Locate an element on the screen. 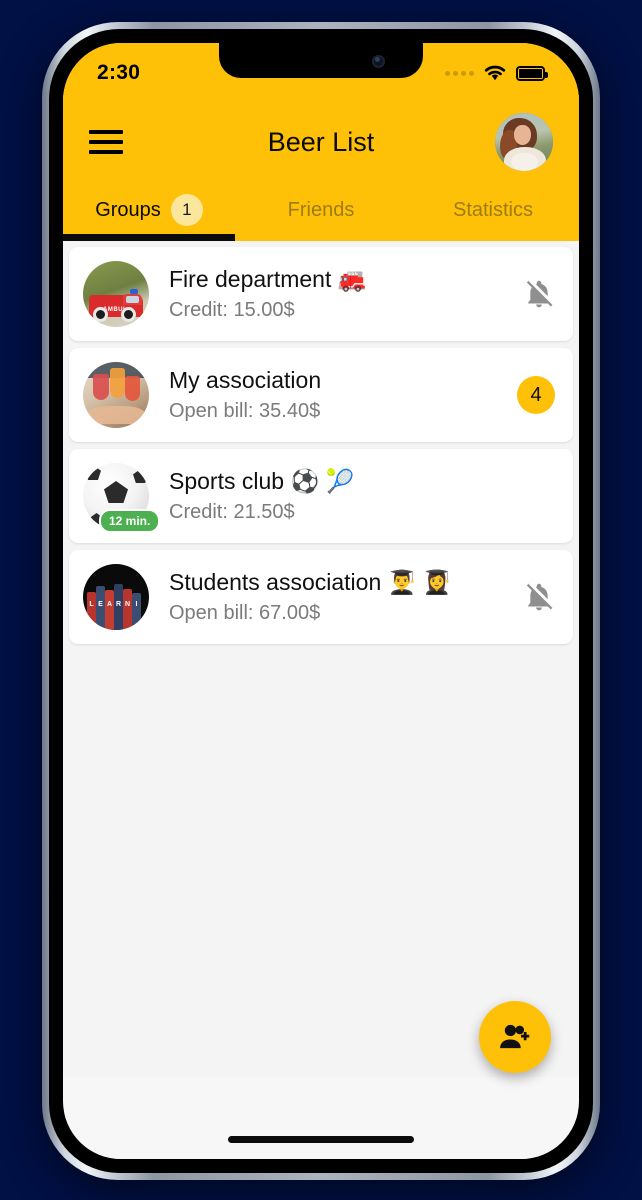 This screenshot has height=1200, width=642. tab-friends-label: Friends is located at coordinates (321, 209).